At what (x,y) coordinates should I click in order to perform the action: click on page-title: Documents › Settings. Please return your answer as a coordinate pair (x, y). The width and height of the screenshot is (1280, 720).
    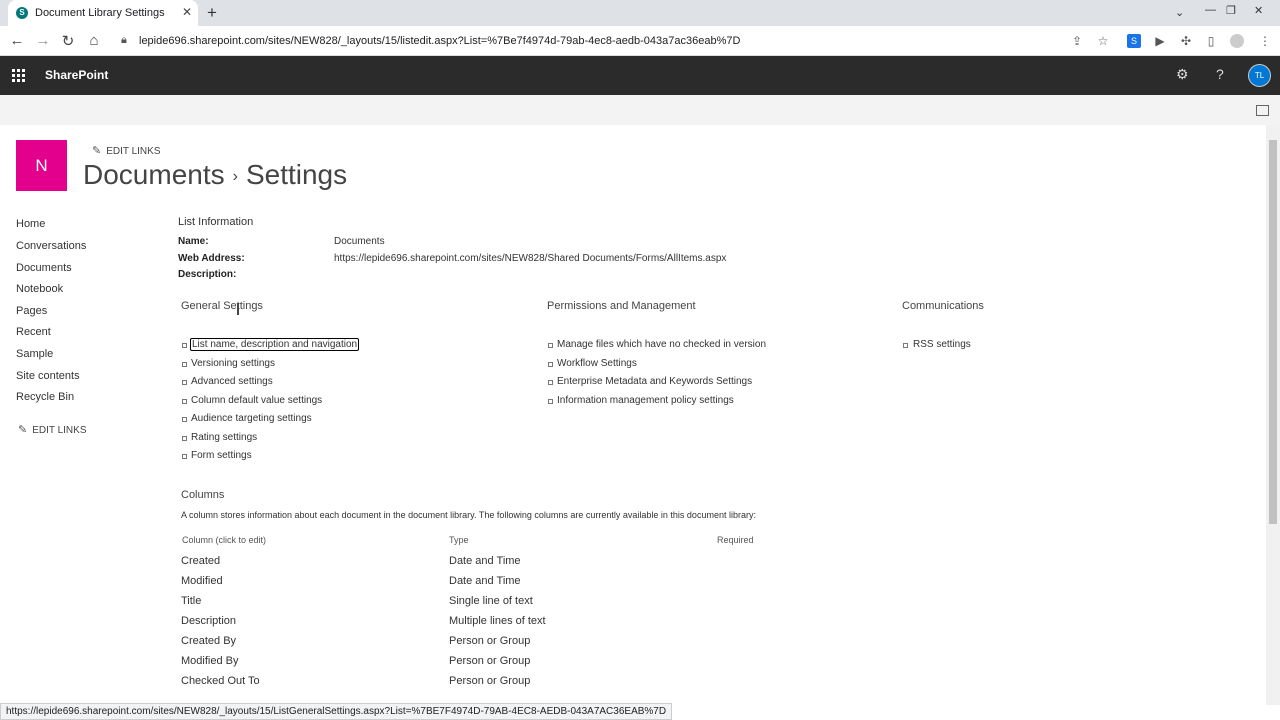
    Looking at the image, I should click on (215, 175).